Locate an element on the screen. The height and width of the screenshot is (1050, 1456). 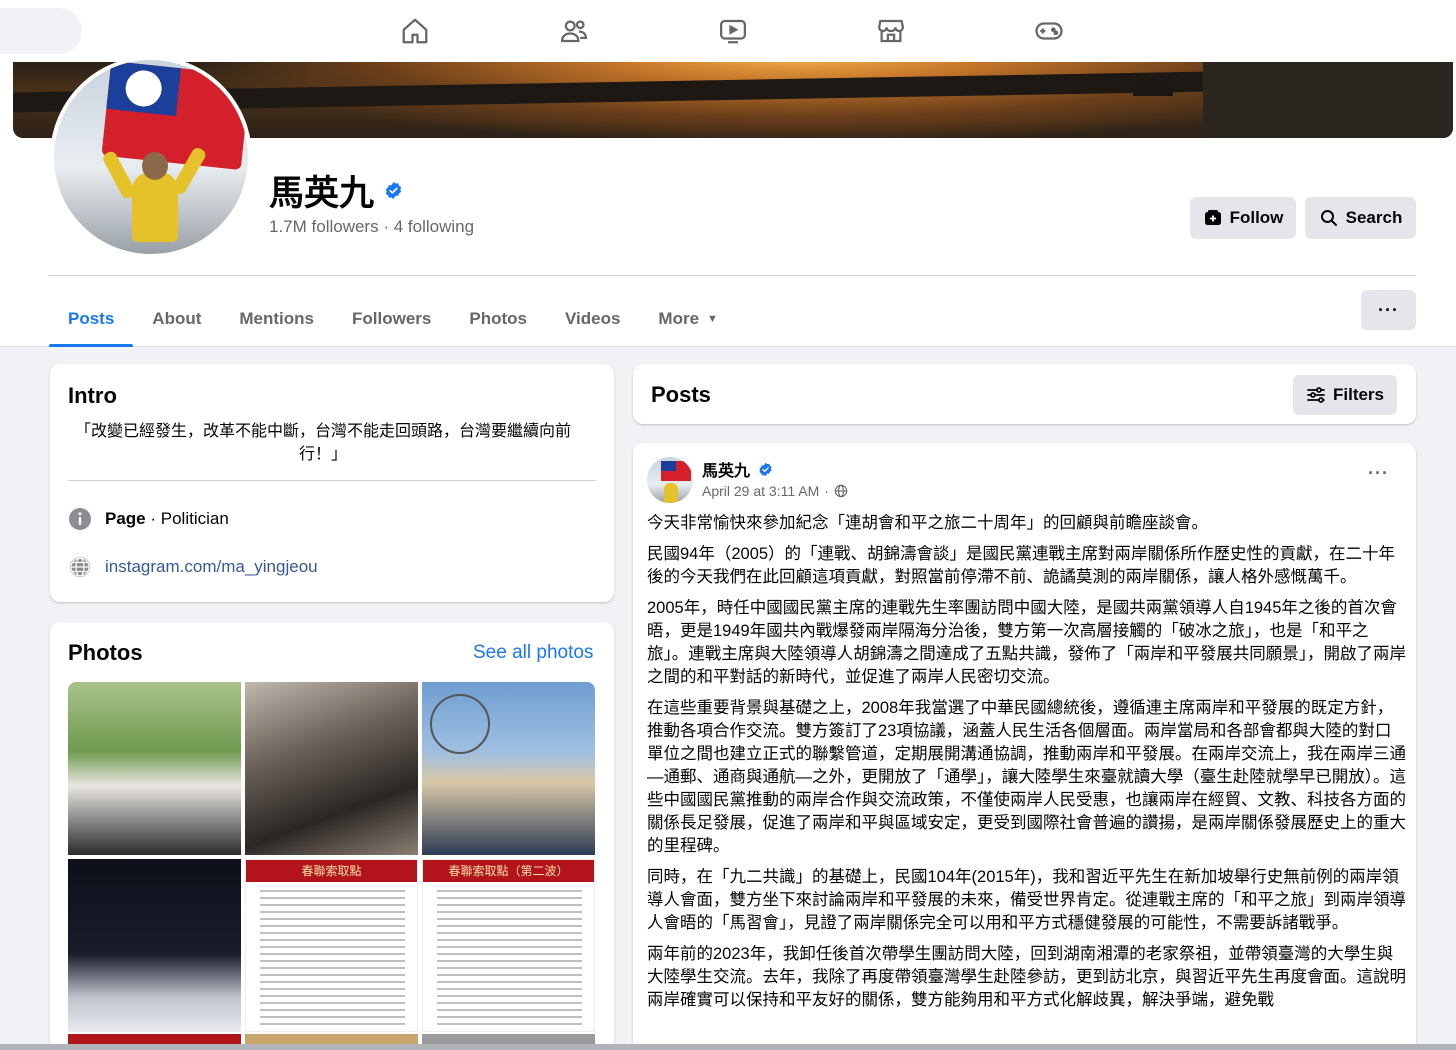
post-author-row: 馬英九 is located at coordinates (737, 469).